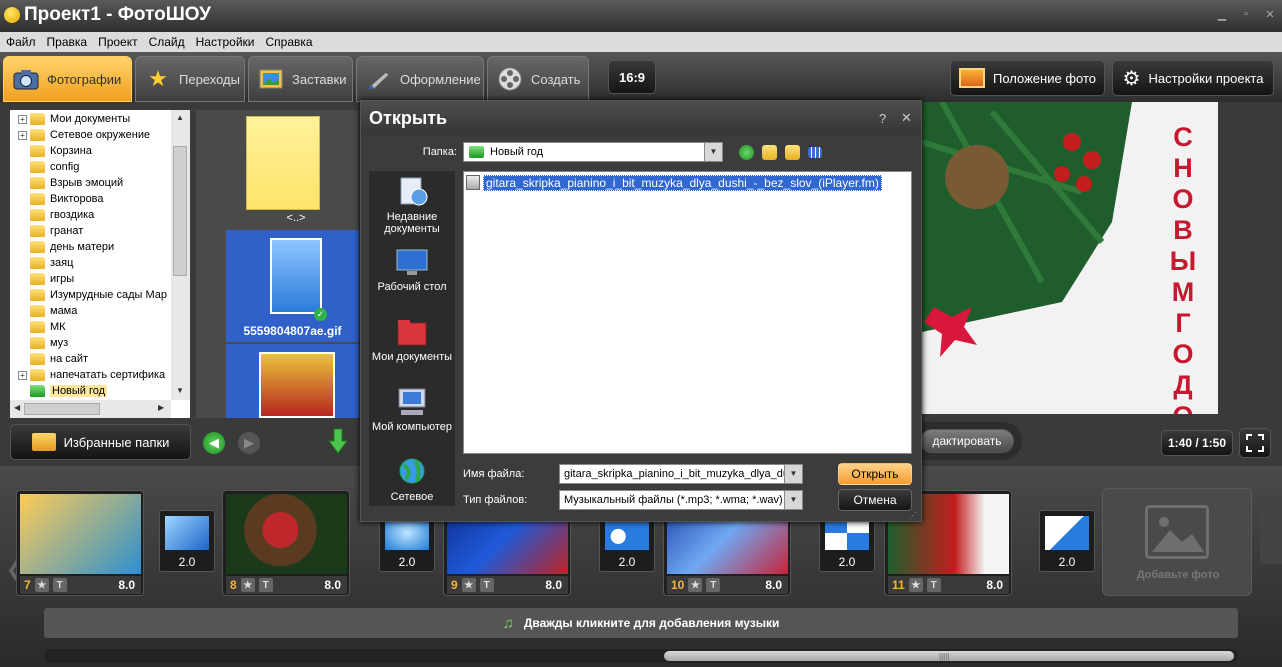 Image resolution: width=1282 pixels, height=667 pixels. I want to click on menu-slide: Слайд, so click(166, 40).